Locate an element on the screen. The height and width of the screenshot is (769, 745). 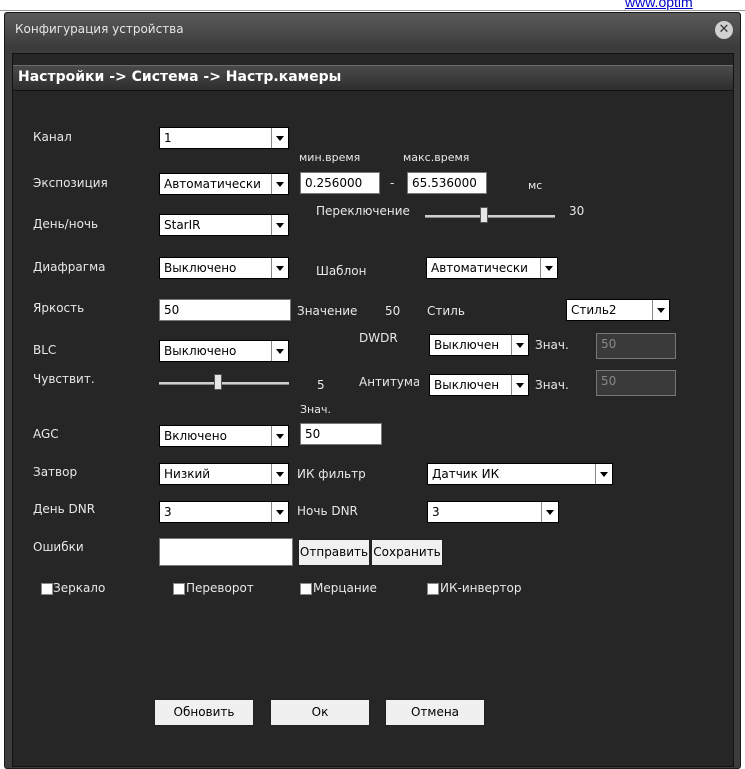
dwdr-value: Выключен is located at coordinates (467, 345).